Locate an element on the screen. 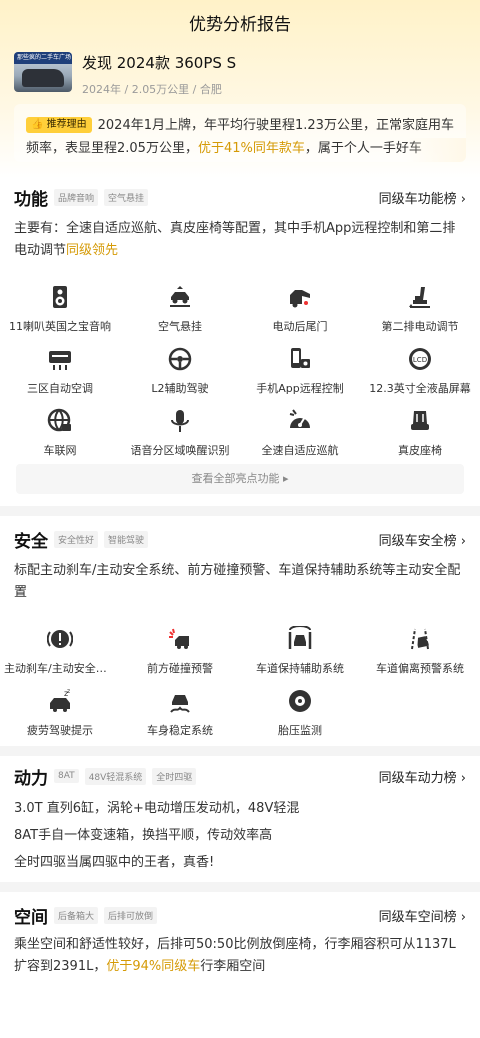 The height and width of the screenshot is (1038, 480). safety-item: 车道偏离预警系统 is located at coordinates (420, 651).